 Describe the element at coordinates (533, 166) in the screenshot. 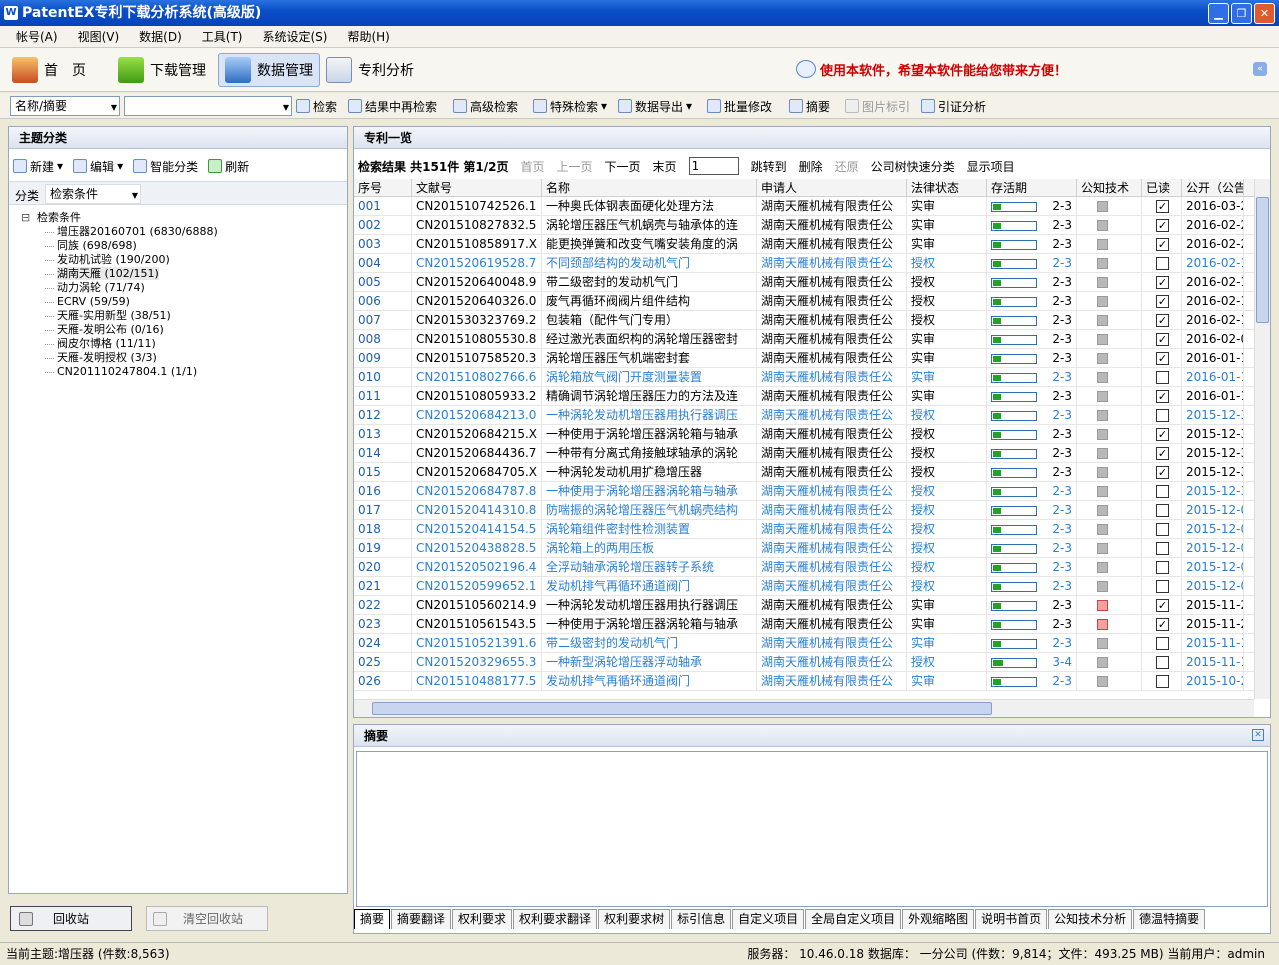

I see `first-page-button: 首页` at that location.